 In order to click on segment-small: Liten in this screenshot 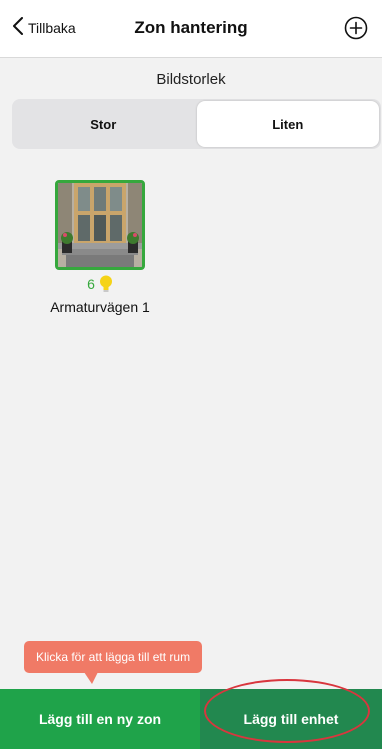, I will do `click(287, 124)`.